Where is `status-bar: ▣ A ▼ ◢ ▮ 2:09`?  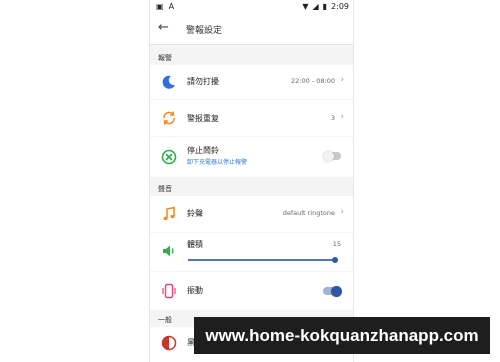 status-bar: ▣ A ▼ ◢ ▮ 2:09 is located at coordinates (251, 7).